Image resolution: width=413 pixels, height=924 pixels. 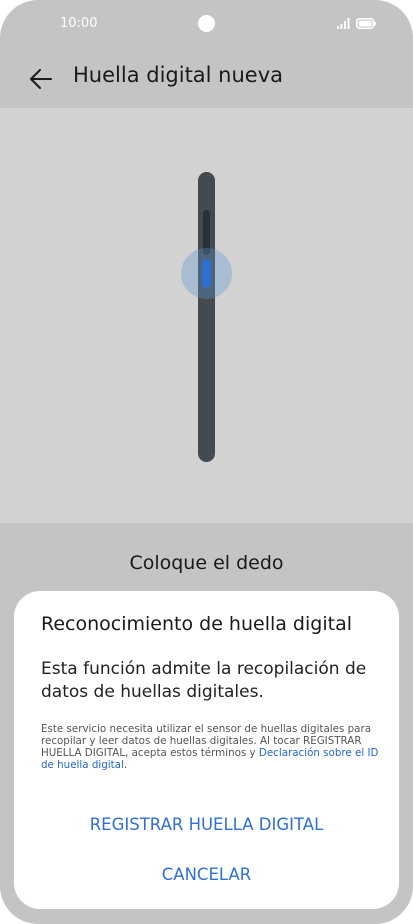 I want to click on fingerprint-sensor-icon, so click(x=206, y=273).